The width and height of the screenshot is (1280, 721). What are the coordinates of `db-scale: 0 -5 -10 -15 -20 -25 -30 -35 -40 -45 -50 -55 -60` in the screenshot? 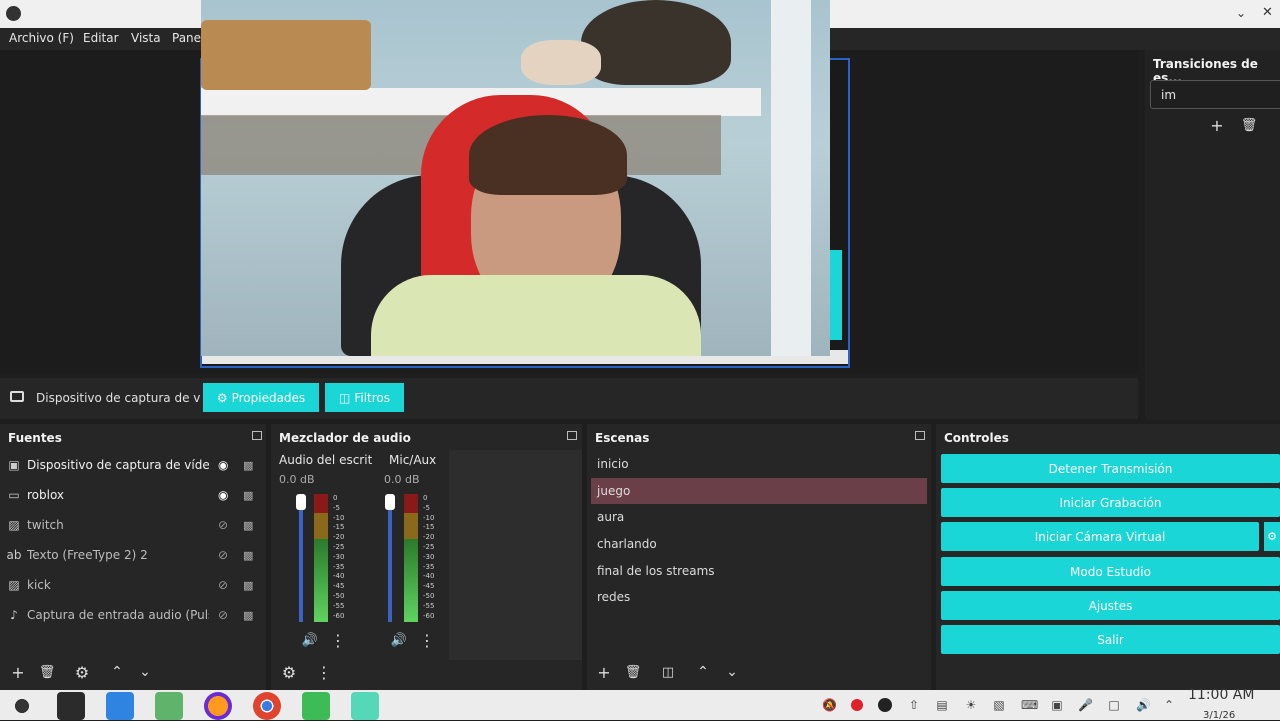 It's located at (433, 557).